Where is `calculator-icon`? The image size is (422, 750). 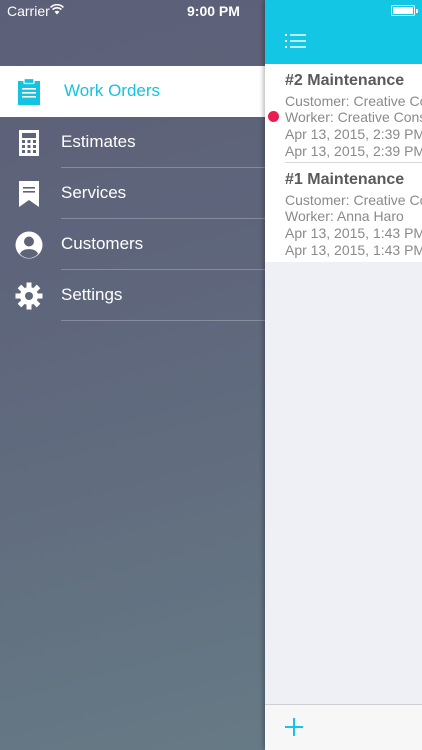 calculator-icon is located at coordinates (29, 143).